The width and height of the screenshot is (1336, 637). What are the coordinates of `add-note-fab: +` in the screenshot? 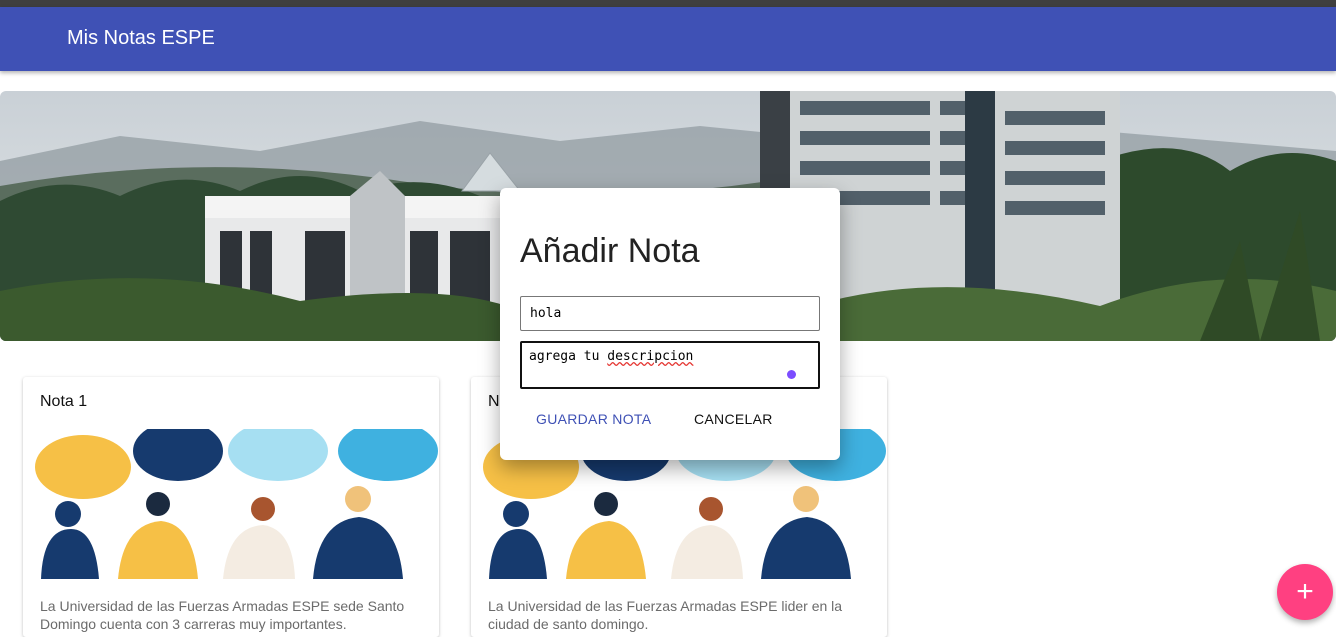 It's located at (1305, 592).